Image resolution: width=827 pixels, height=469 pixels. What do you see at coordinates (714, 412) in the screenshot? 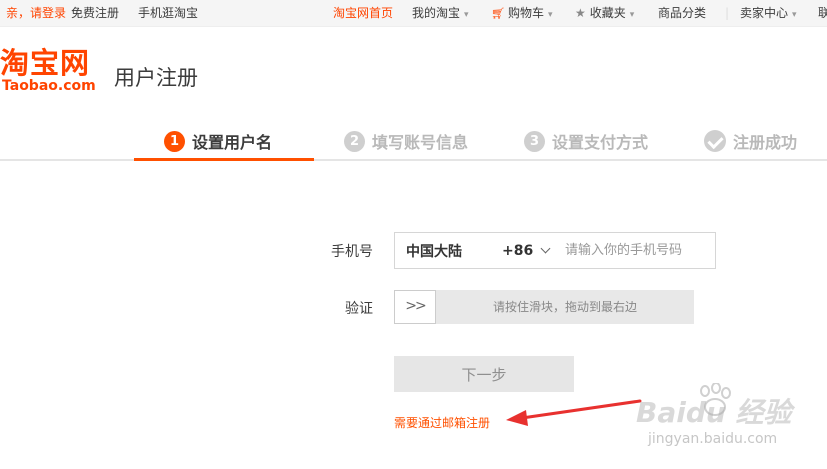
I see `watermark-brand: Baidu 经验` at bounding box center [714, 412].